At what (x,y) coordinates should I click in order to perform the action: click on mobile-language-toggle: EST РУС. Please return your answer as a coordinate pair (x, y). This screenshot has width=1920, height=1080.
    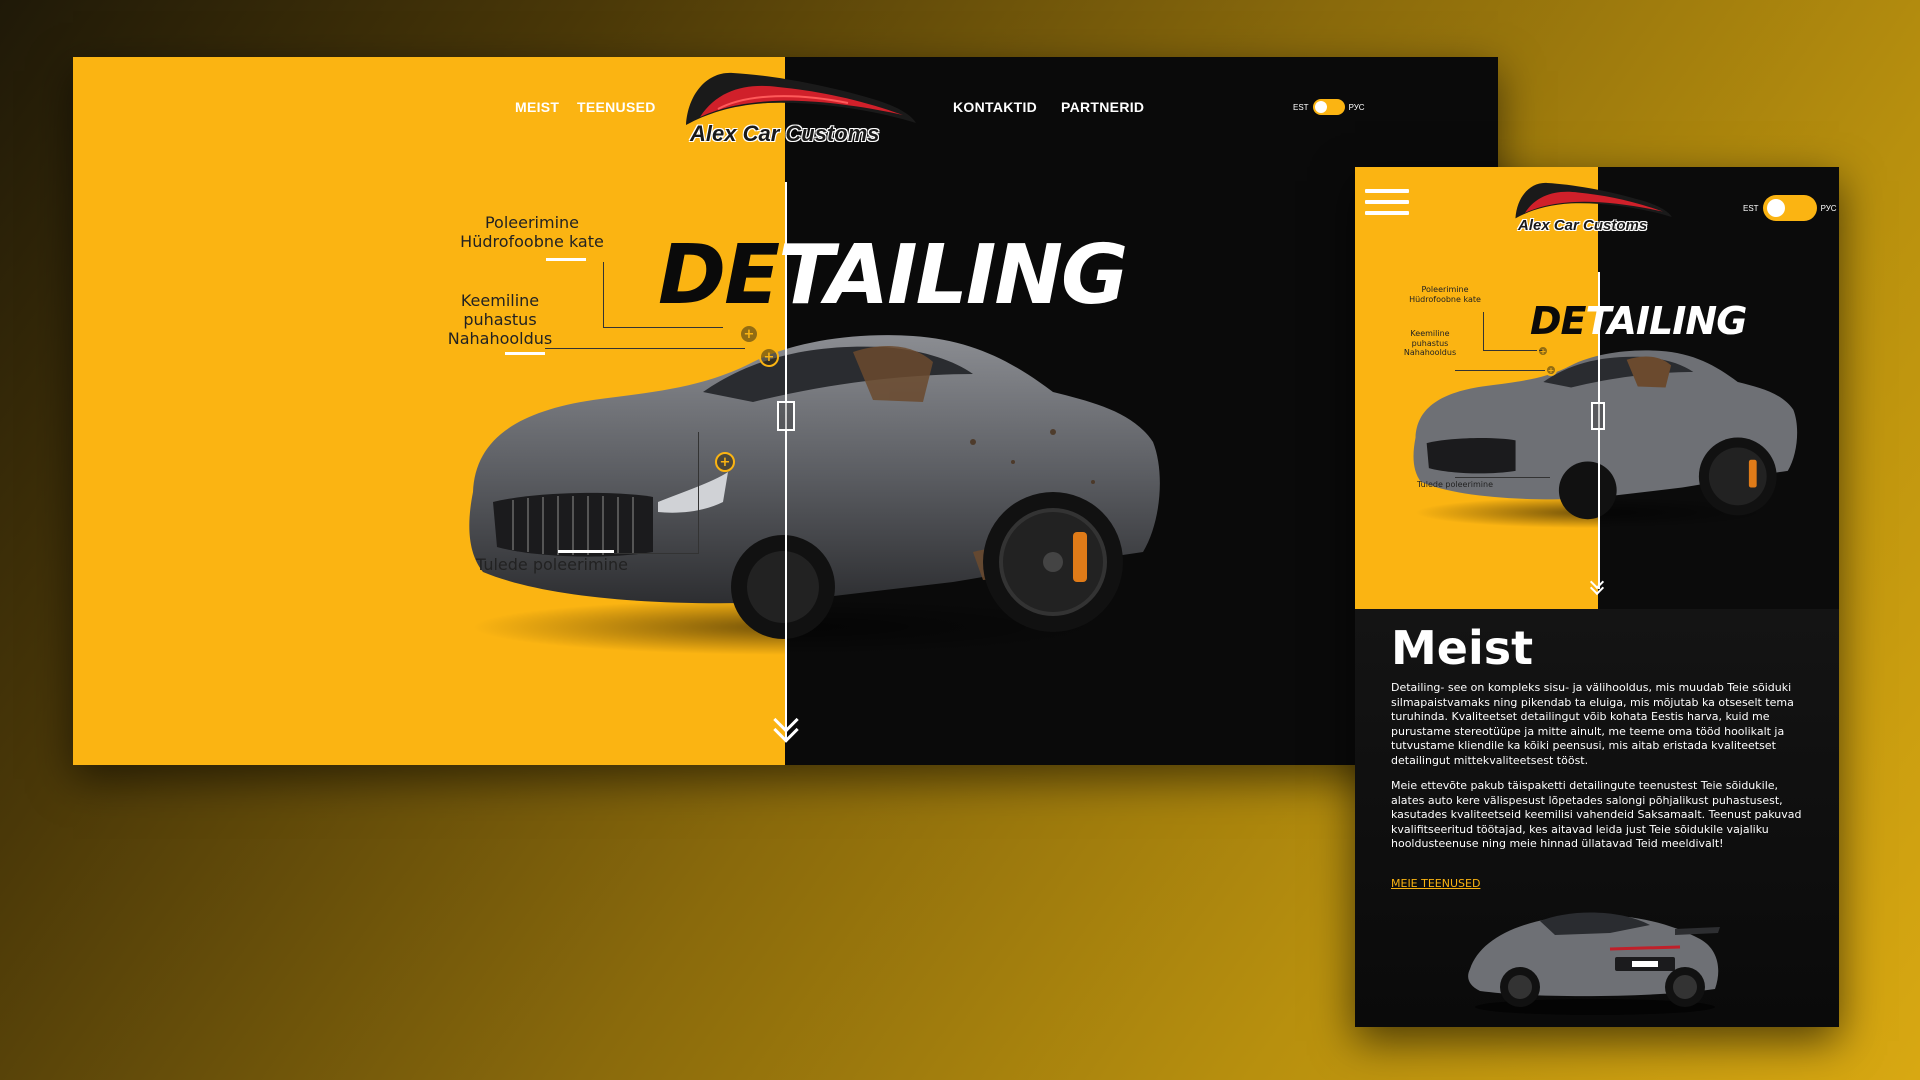
    Looking at the image, I should click on (1790, 208).